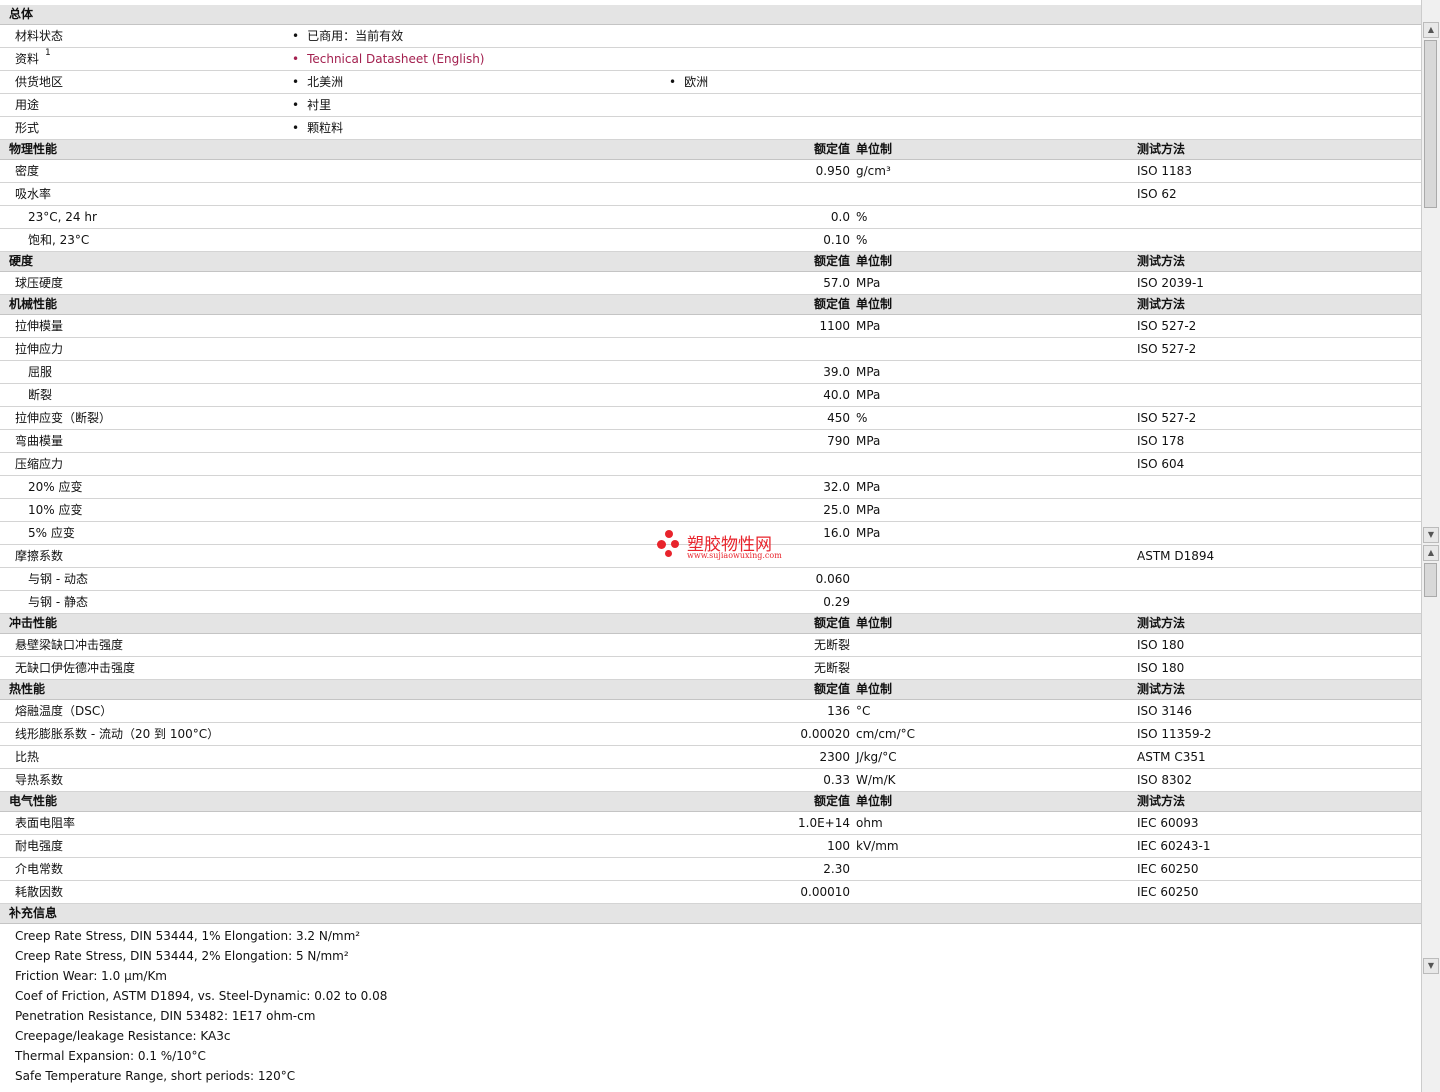 This screenshot has height=1092, width=1440. Describe the element at coordinates (825, 892) in the screenshot. I see `property-value: 0.00010` at that location.